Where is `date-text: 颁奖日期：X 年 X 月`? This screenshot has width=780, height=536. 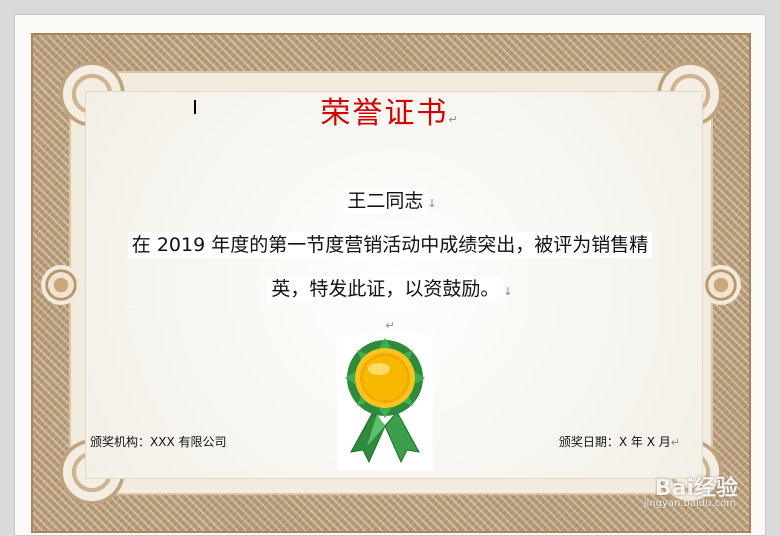 date-text: 颁奖日期：X 年 X 月 is located at coordinates (615, 442).